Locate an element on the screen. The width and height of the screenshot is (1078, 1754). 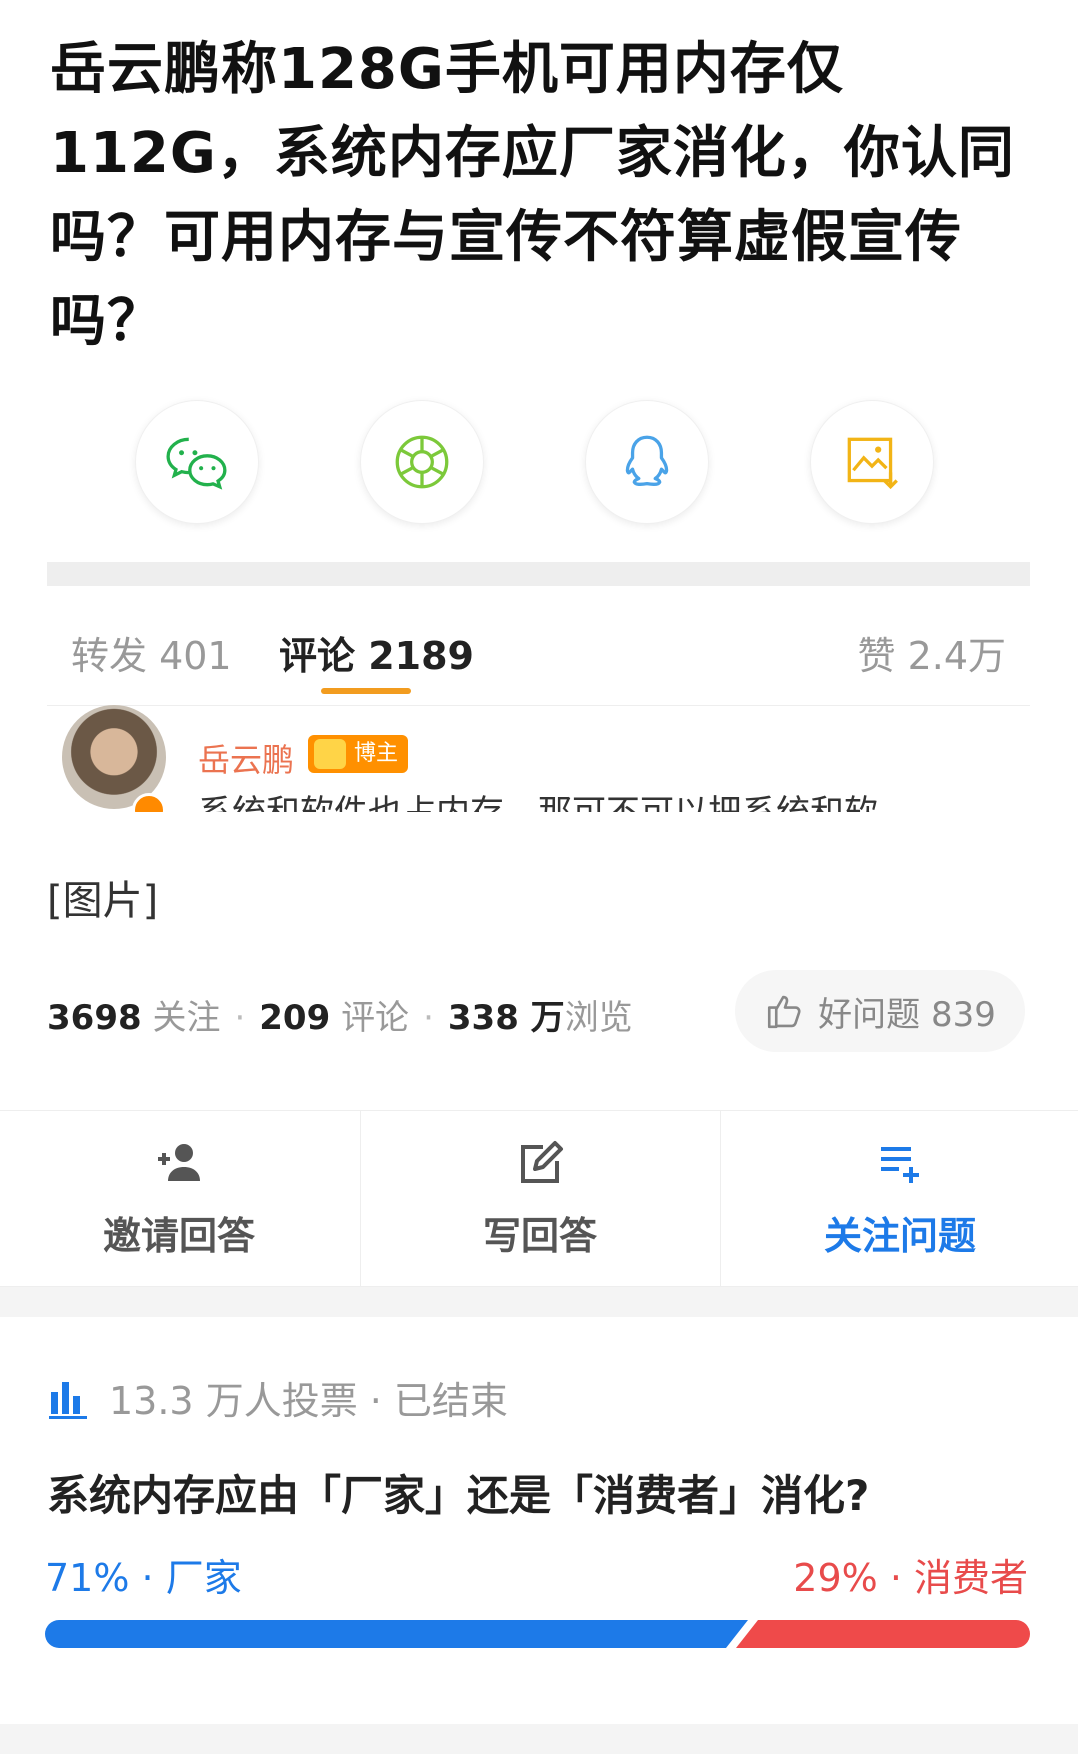
tab-bar: 转发 401 评论 2189 赞 2.4万 is located at coordinates (538, 655).